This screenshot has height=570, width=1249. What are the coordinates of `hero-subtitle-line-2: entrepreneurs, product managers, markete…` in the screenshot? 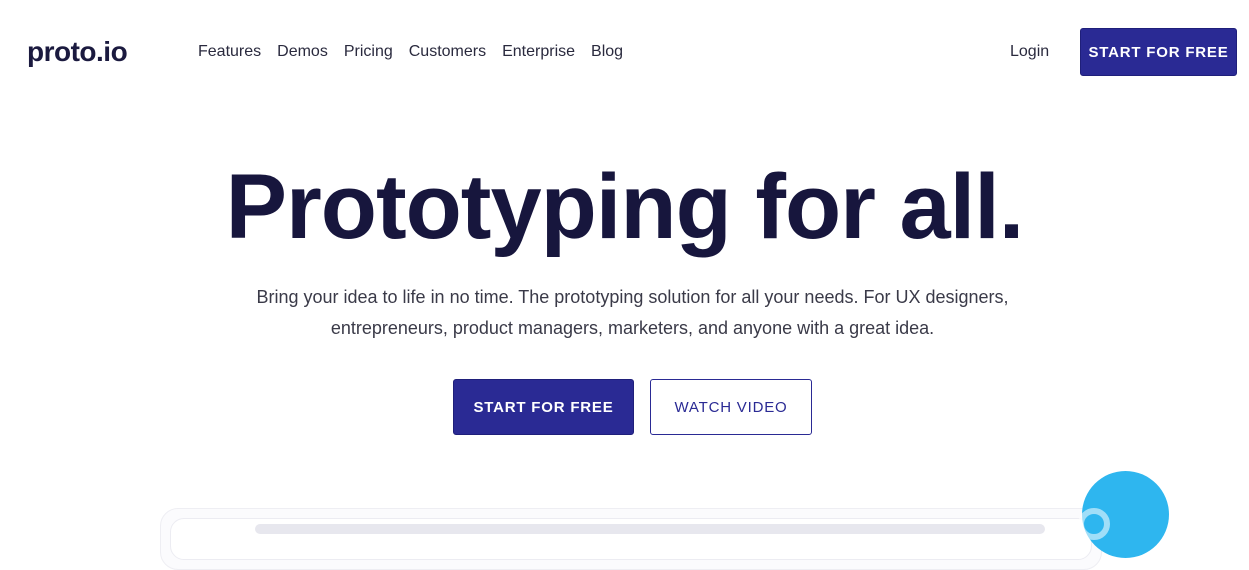 It's located at (632, 328).